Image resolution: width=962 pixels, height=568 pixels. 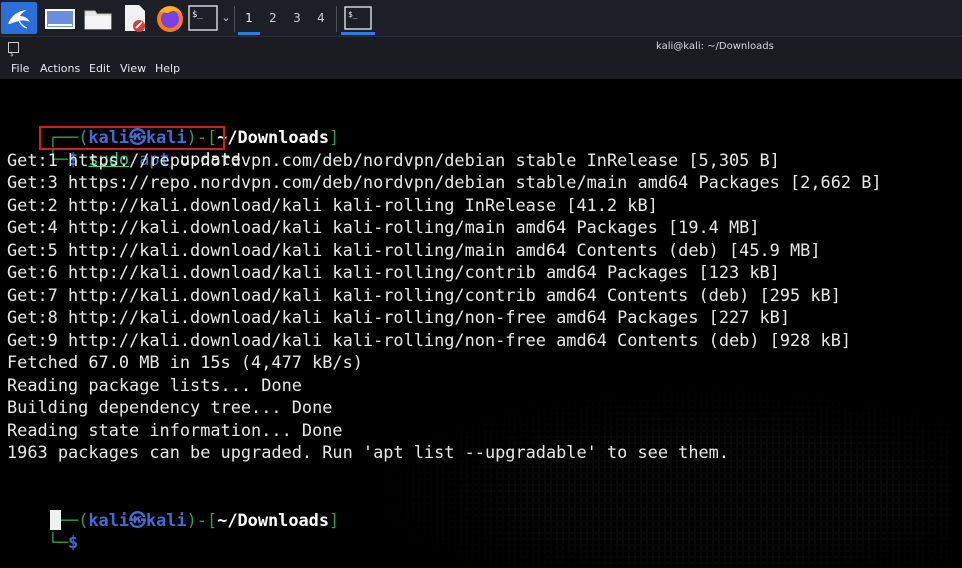 I want to click on window-titlebar: $ kali@kali: ~/Downloads, so click(x=481, y=48).